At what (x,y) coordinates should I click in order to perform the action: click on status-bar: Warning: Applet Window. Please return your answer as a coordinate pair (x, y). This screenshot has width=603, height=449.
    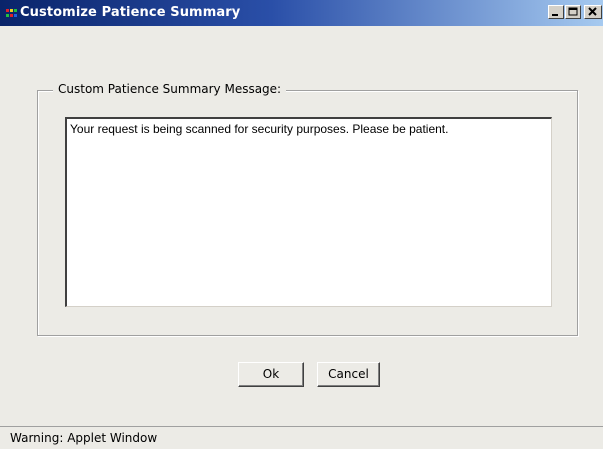
    Looking at the image, I should click on (301, 437).